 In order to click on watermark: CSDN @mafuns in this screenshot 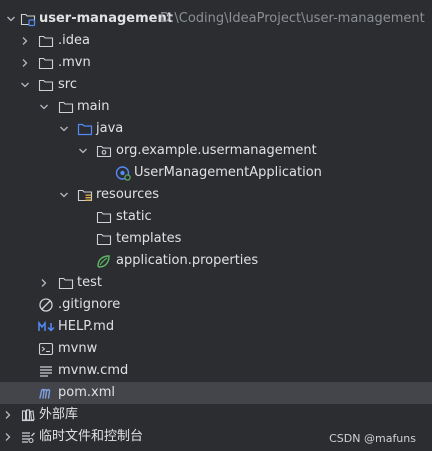, I will do `click(372, 438)`.